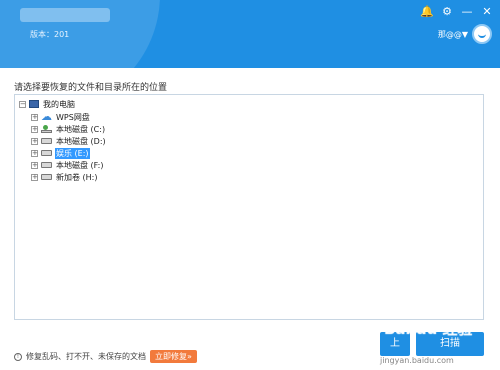  What do you see at coordinates (467, 12) in the screenshot?
I see `minimize-icon: —` at bounding box center [467, 12].